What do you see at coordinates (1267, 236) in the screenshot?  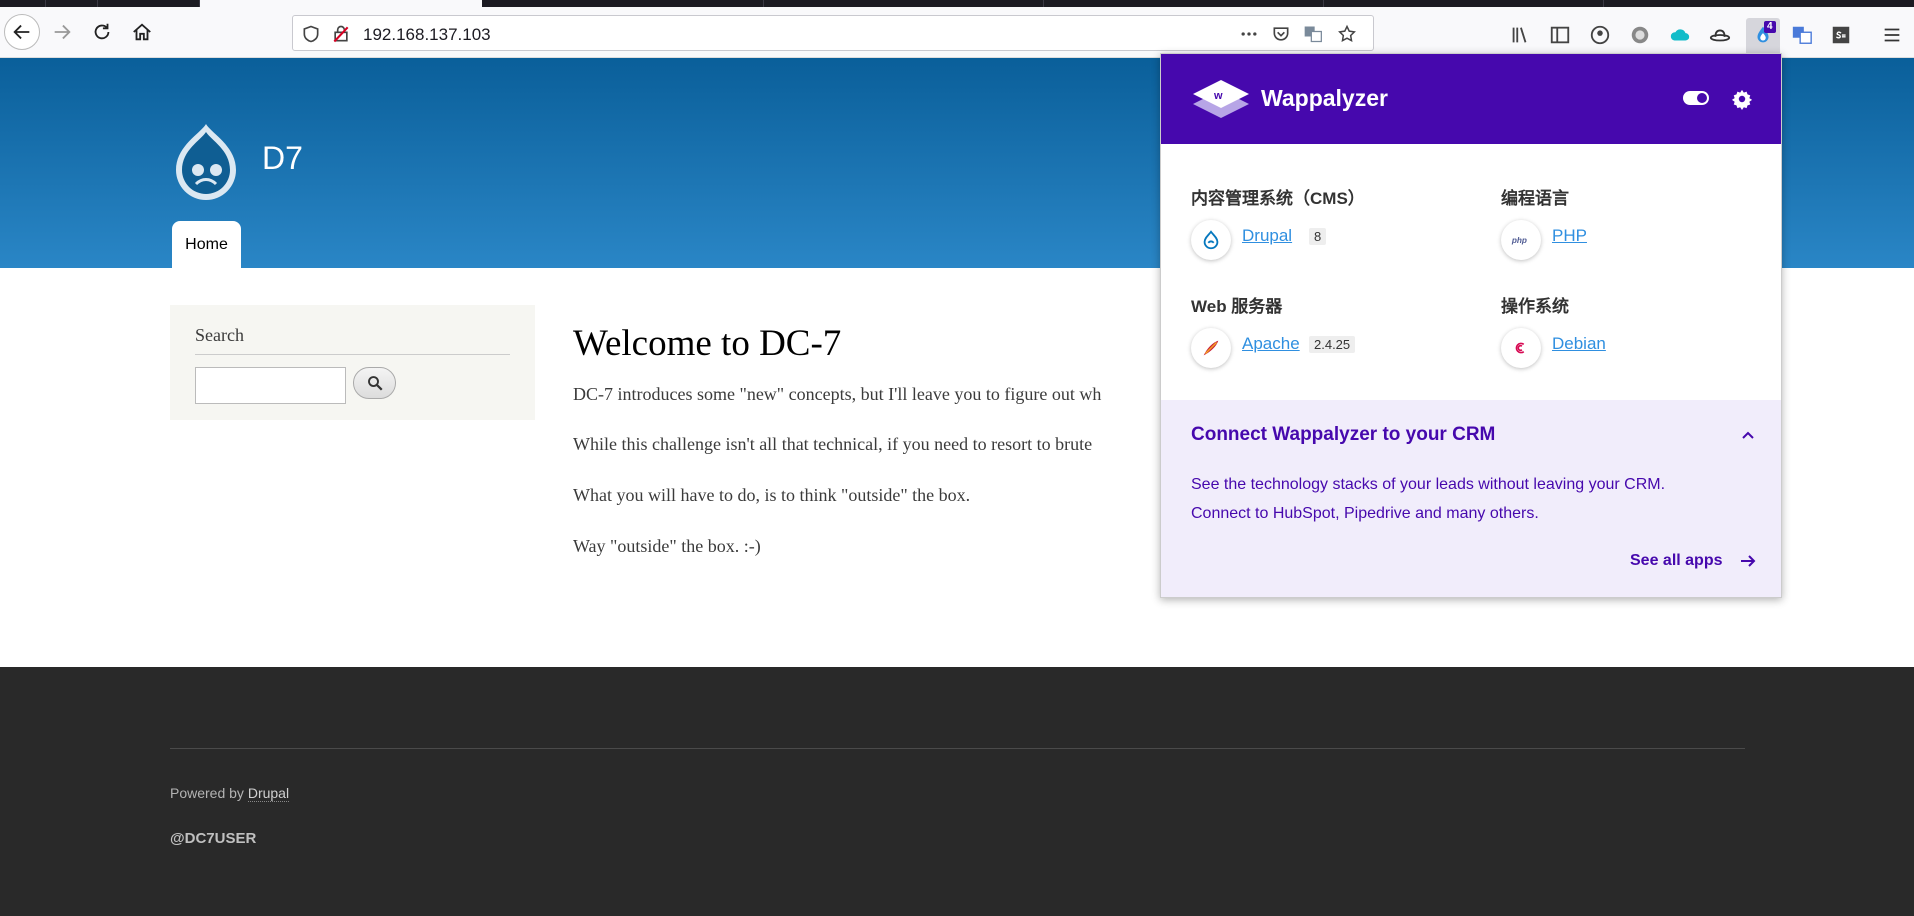 I see `tech-link-drupal: Drupal` at bounding box center [1267, 236].